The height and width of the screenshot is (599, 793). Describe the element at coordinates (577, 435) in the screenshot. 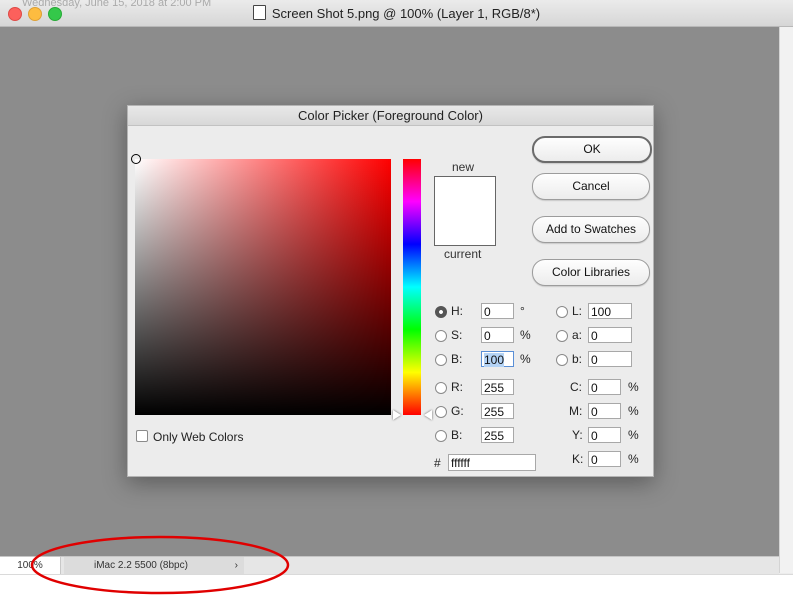

I see `yellow-label: Y:` at that location.